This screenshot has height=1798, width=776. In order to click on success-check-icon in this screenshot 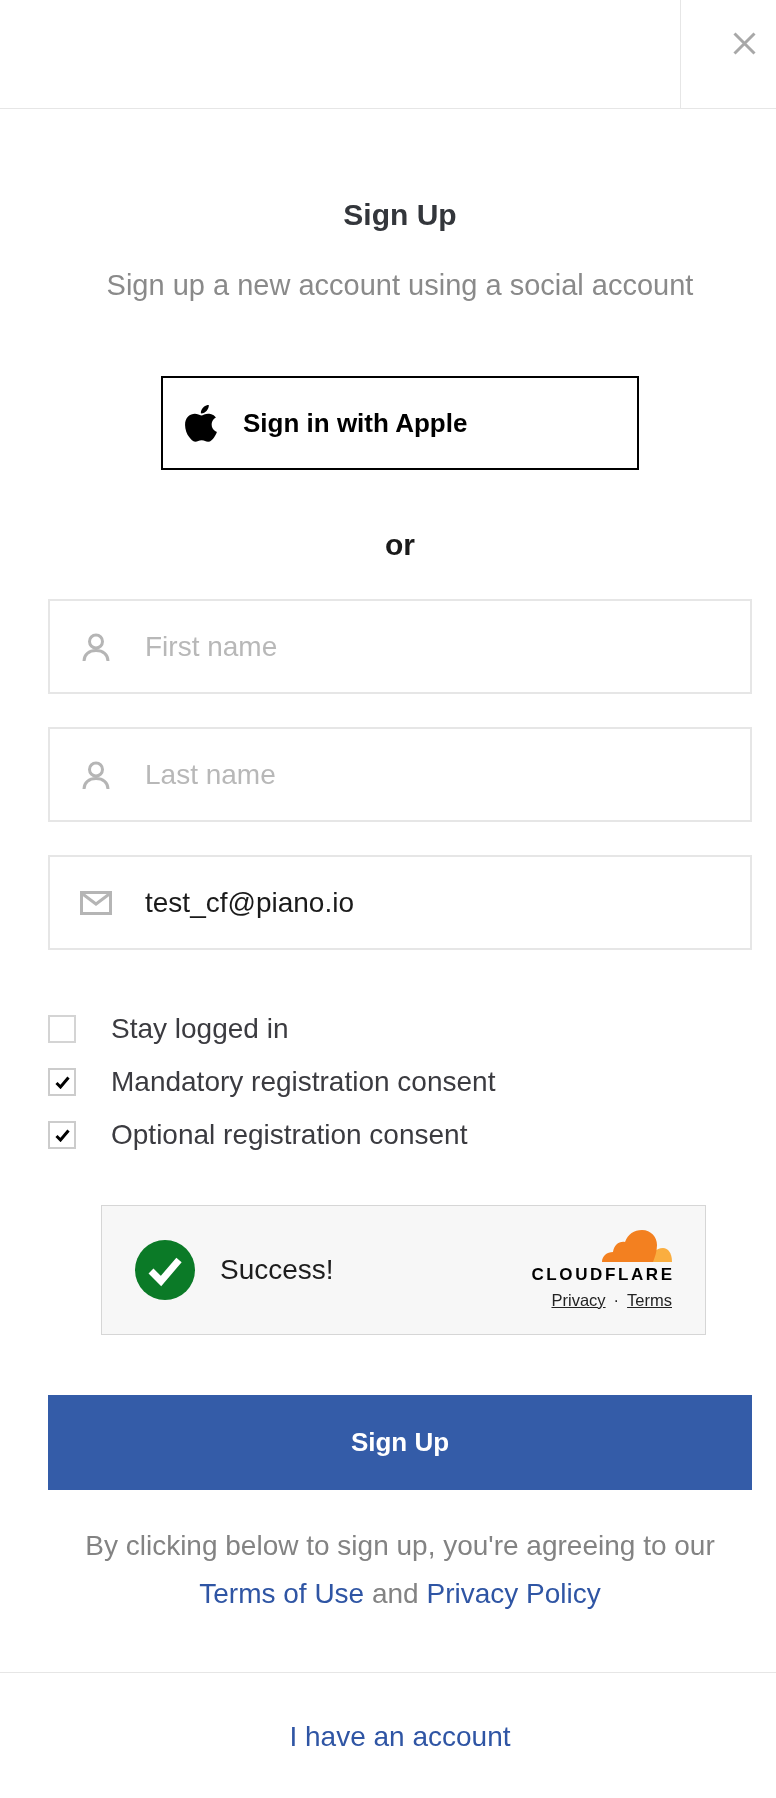, I will do `click(165, 1270)`.